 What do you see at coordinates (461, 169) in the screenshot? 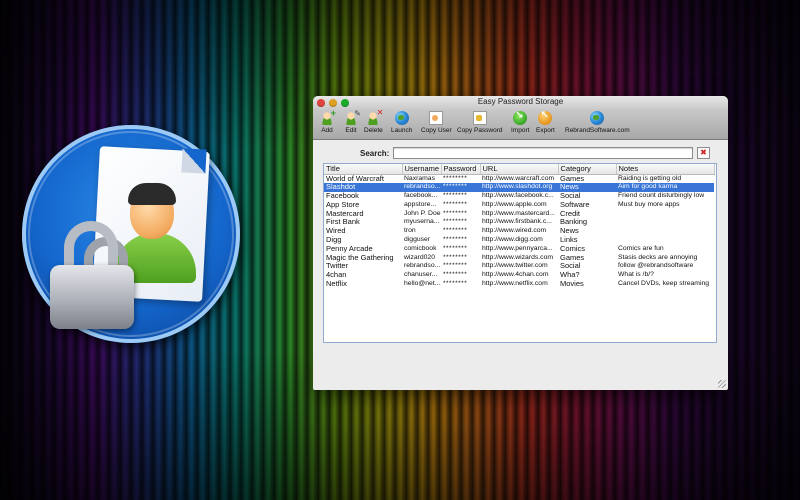
I see `column-header-password: Password` at bounding box center [461, 169].